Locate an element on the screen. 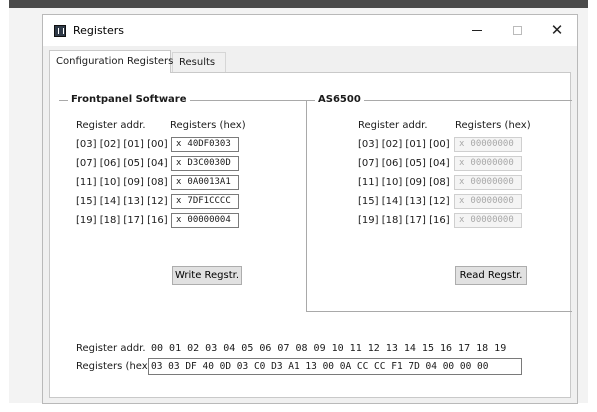 This screenshot has width=597, height=412. bytes-addr-label: Register addr. is located at coordinates (111, 348).